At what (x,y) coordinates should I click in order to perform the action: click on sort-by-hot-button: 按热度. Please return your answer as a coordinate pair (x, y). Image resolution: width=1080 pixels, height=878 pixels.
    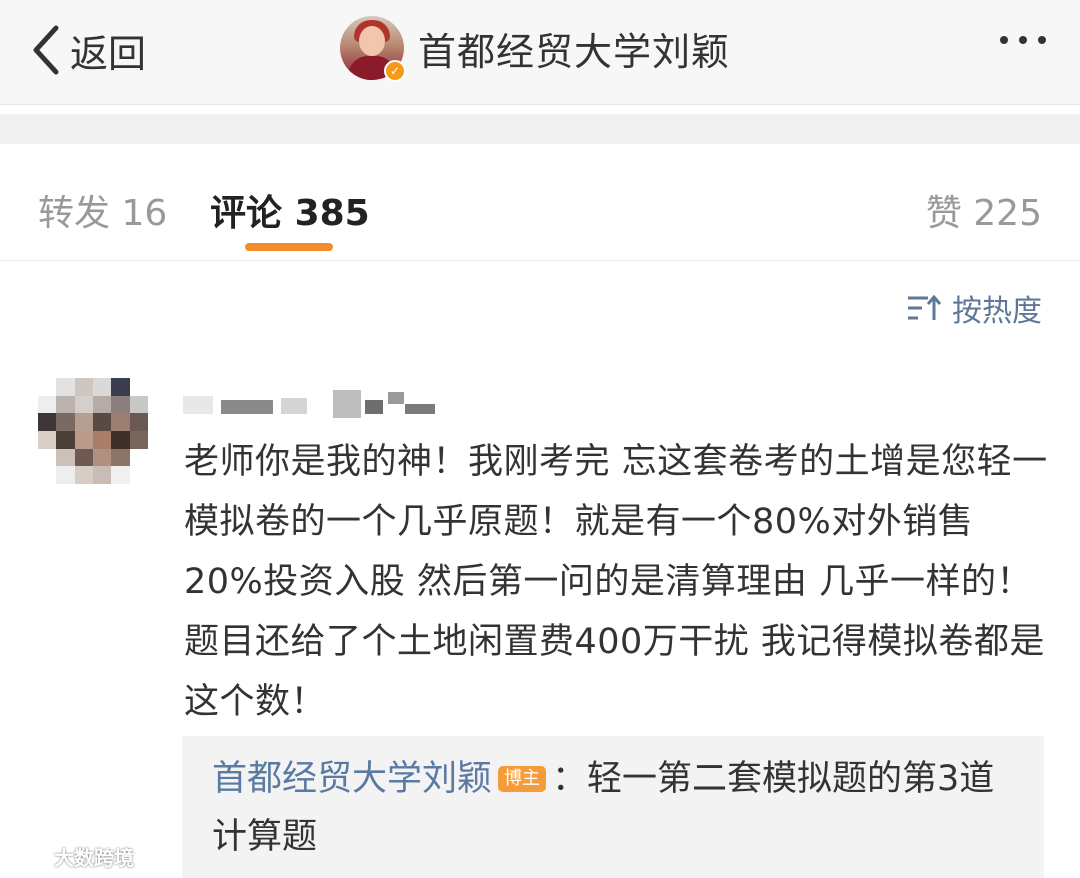
    Looking at the image, I should click on (974, 308).